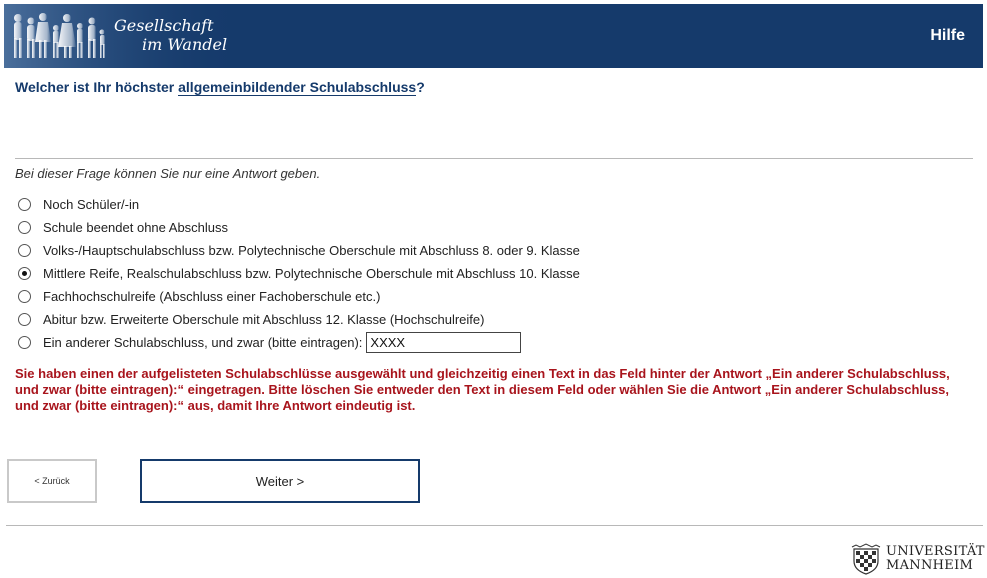 This screenshot has width=987, height=578. I want to click on university-name-line-2: MANNHEIM, so click(930, 565).